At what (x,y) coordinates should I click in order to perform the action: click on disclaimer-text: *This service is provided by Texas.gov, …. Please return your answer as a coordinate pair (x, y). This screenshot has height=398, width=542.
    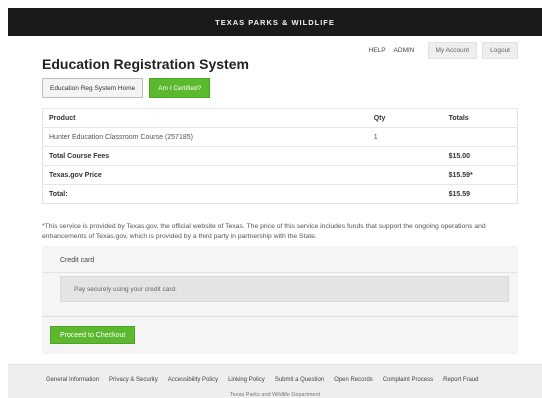
    Looking at the image, I should click on (264, 231).